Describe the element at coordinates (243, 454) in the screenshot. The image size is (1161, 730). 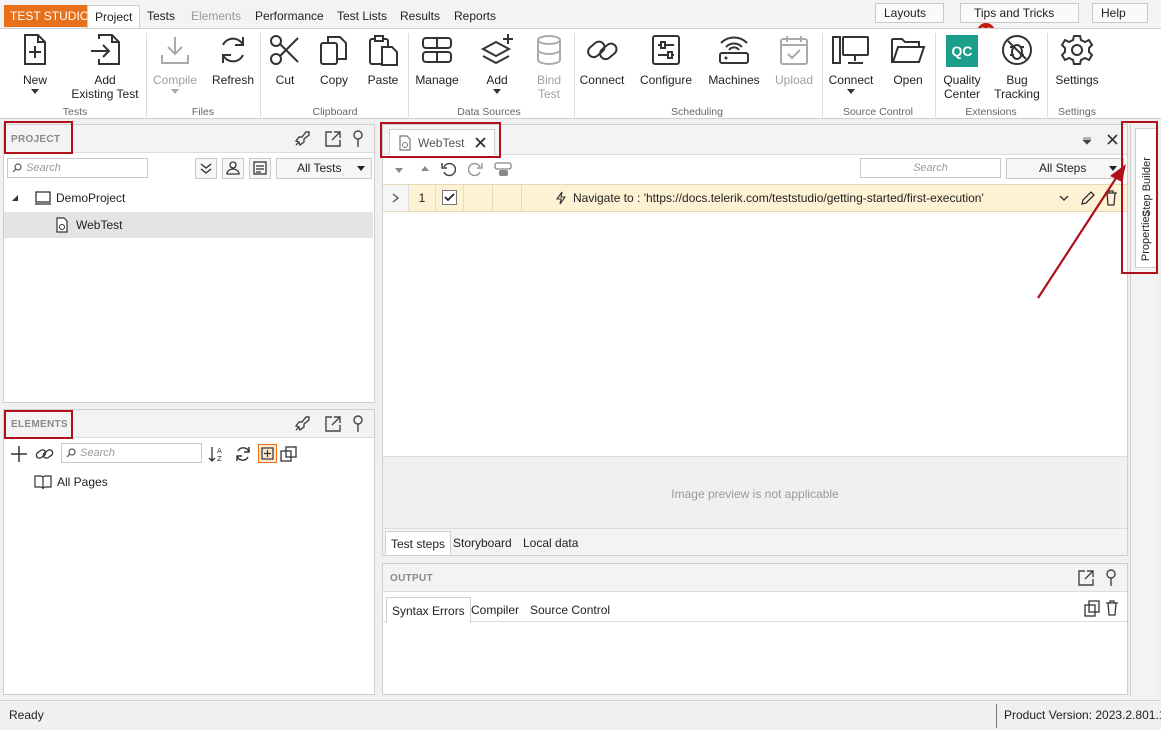
I see `refresh-icon` at that location.